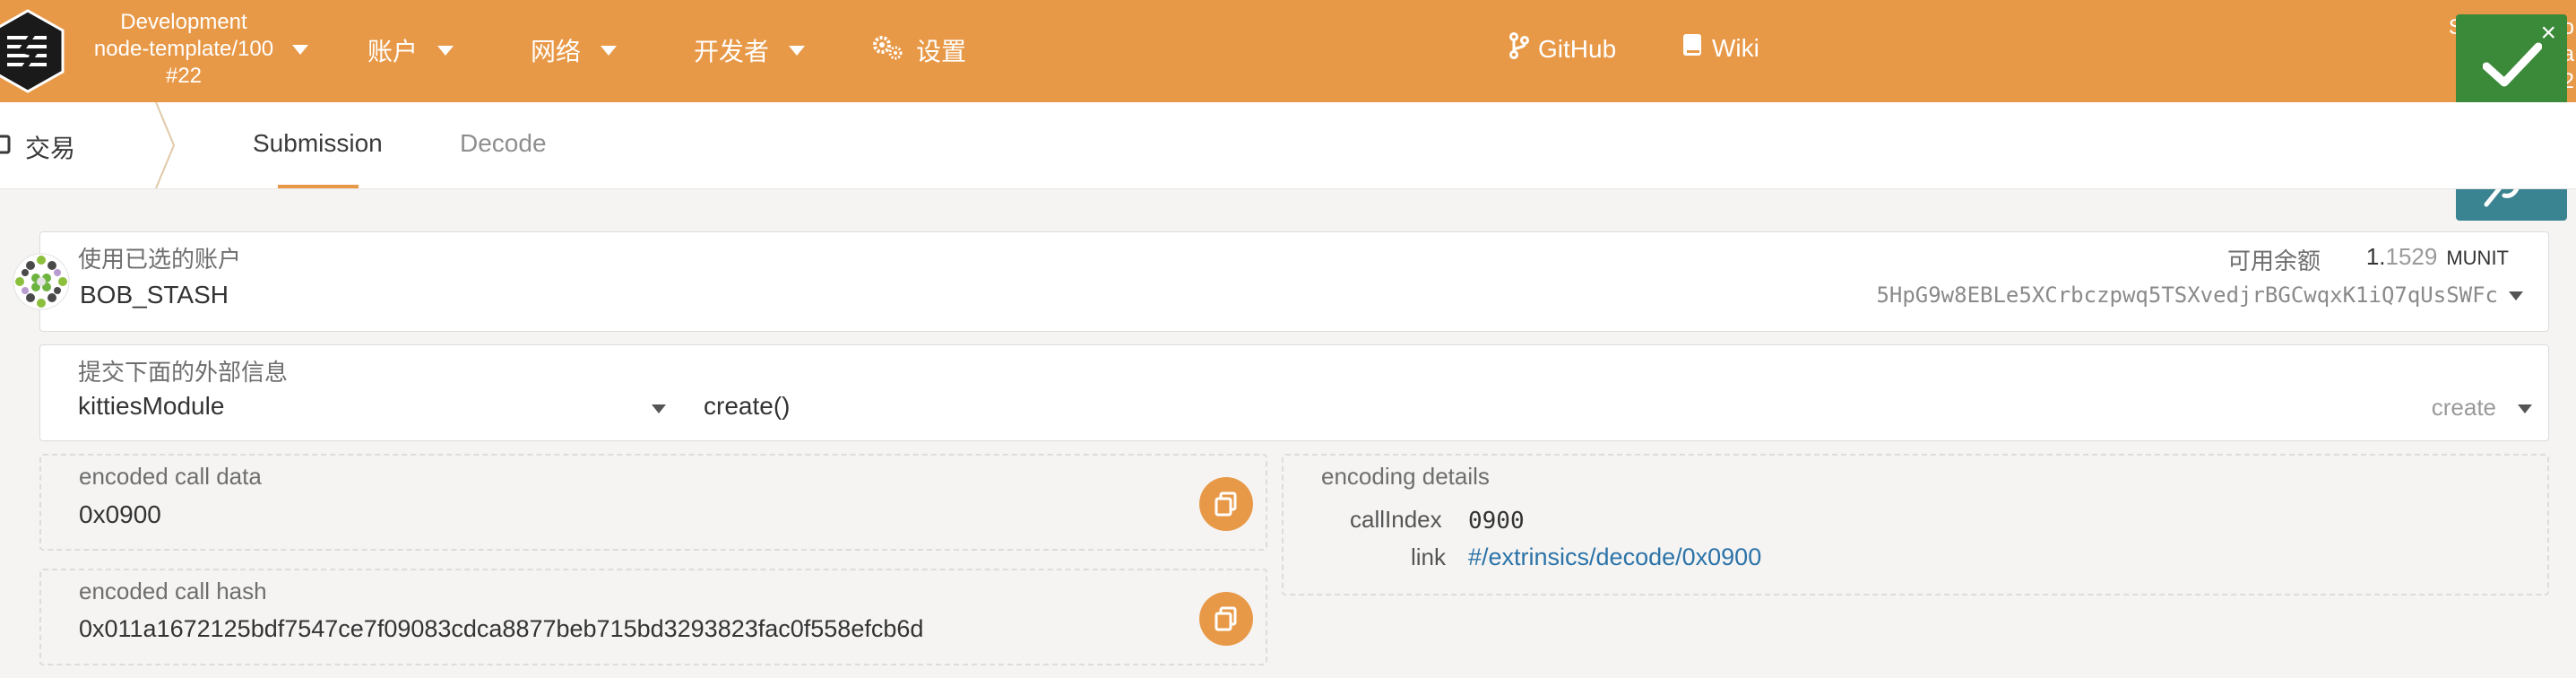 Image resolution: width=2576 pixels, height=678 pixels. I want to click on menu-network: 网络, so click(574, 50).